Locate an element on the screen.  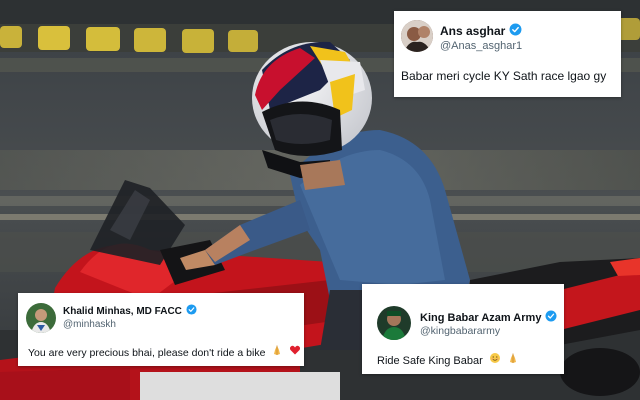
smiling-face-icon is located at coordinates (495, 359).